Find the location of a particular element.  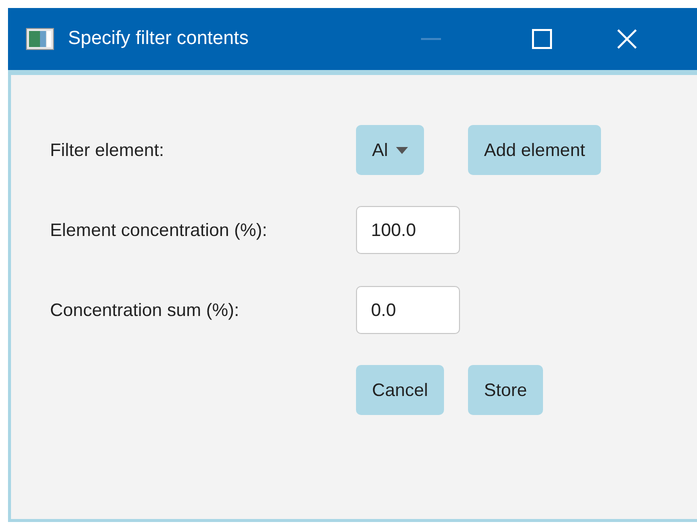

field-label: Filter element: is located at coordinates (108, 150).